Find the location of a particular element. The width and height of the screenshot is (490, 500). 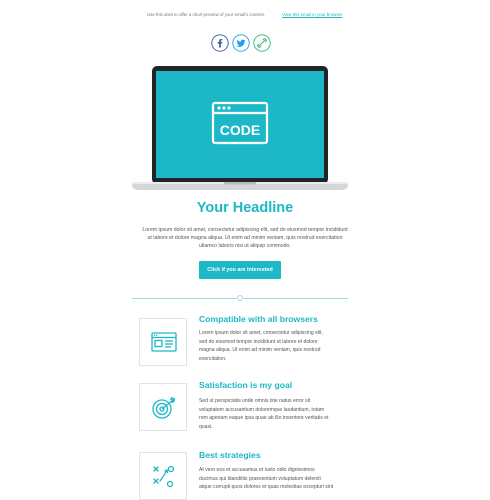

facebook-icon is located at coordinates (220, 43).